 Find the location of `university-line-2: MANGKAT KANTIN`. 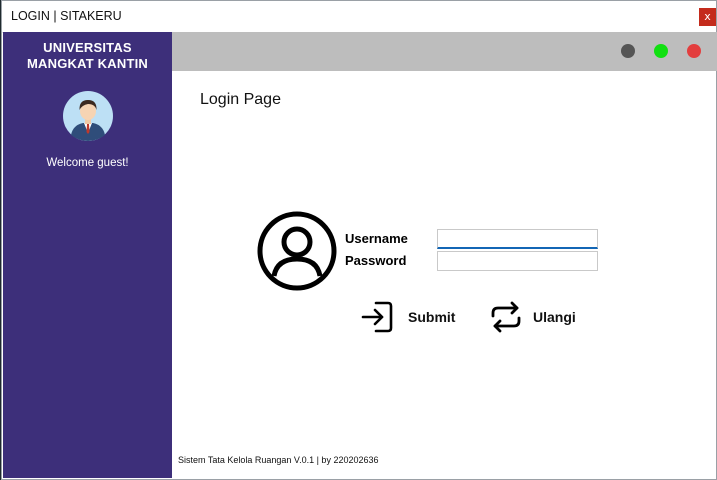

university-line-2: MANGKAT KANTIN is located at coordinates (87, 63).